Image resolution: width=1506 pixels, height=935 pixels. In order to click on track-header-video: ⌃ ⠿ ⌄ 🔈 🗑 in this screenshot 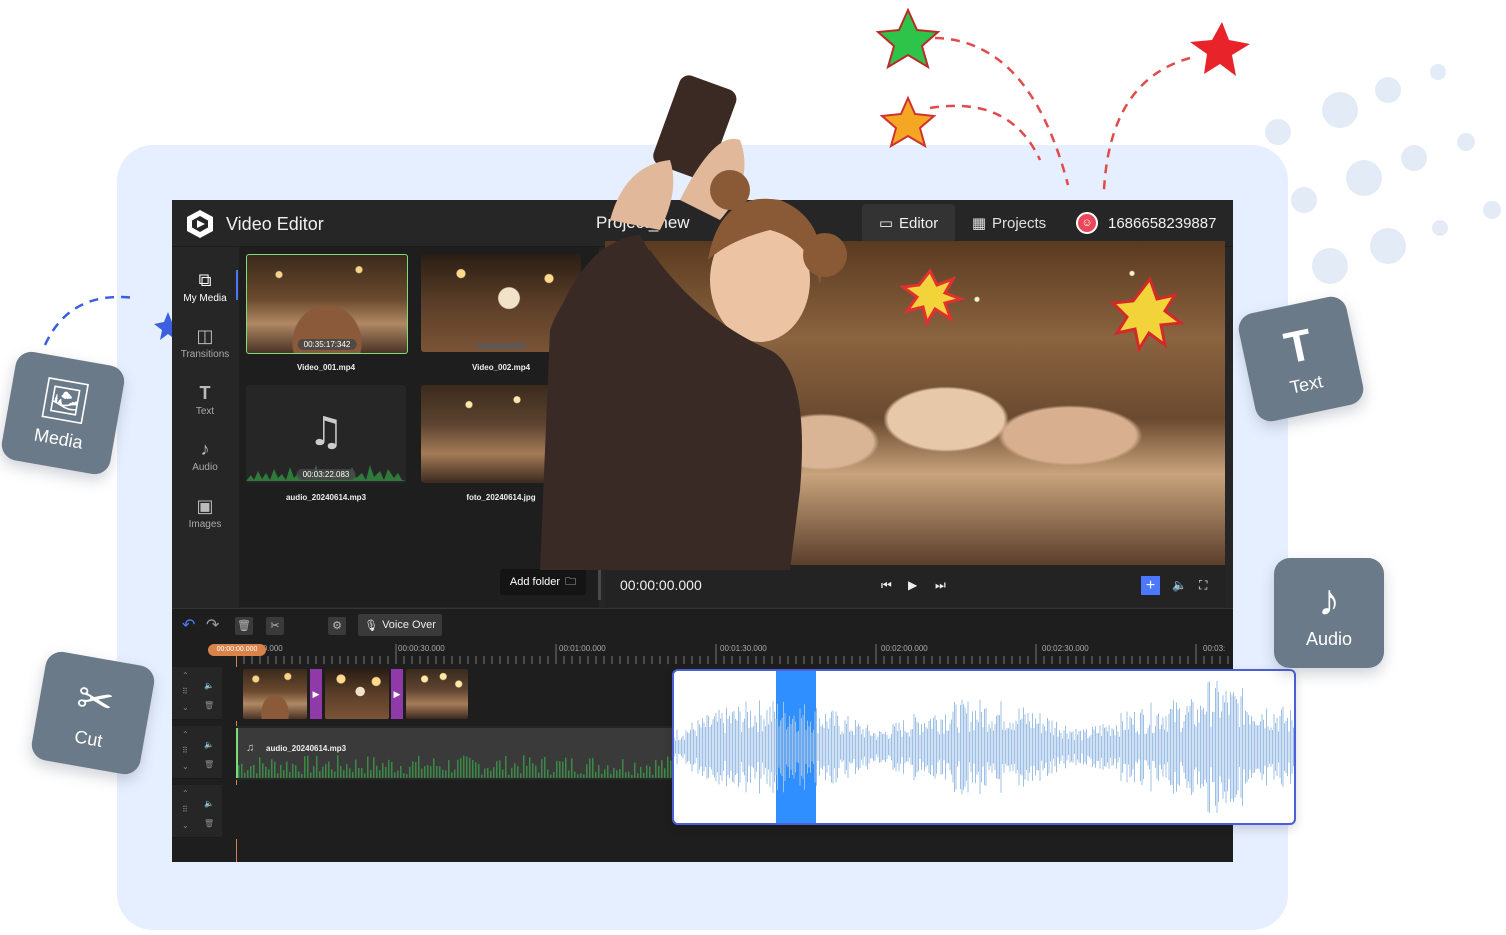, I will do `click(197, 693)`.